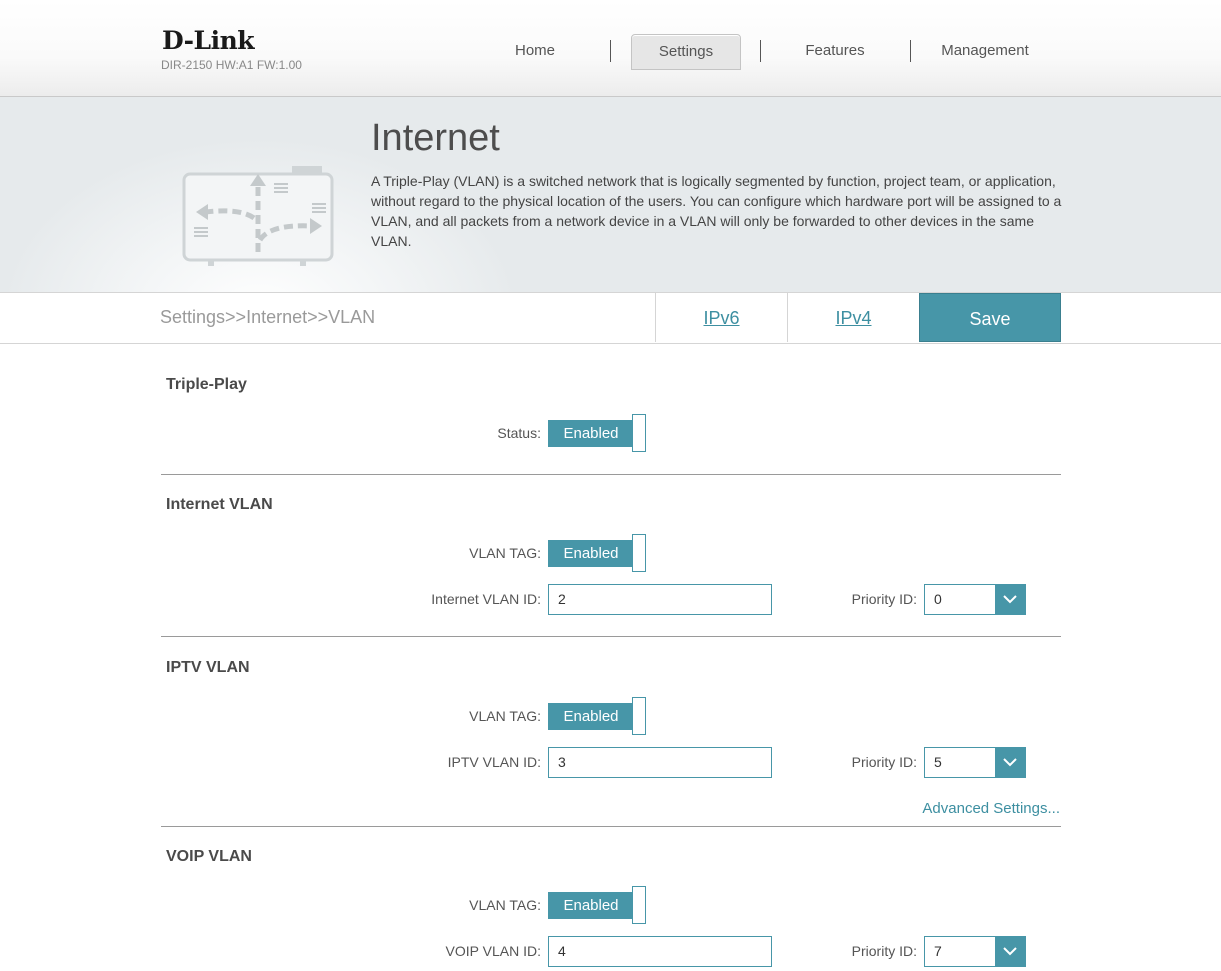 Image resolution: width=1221 pixels, height=971 pixels. What do you see at coordinates (208, 40) in the screenshot?
I see `dlink-logo: D-Link` at bounding box center [208, 40].